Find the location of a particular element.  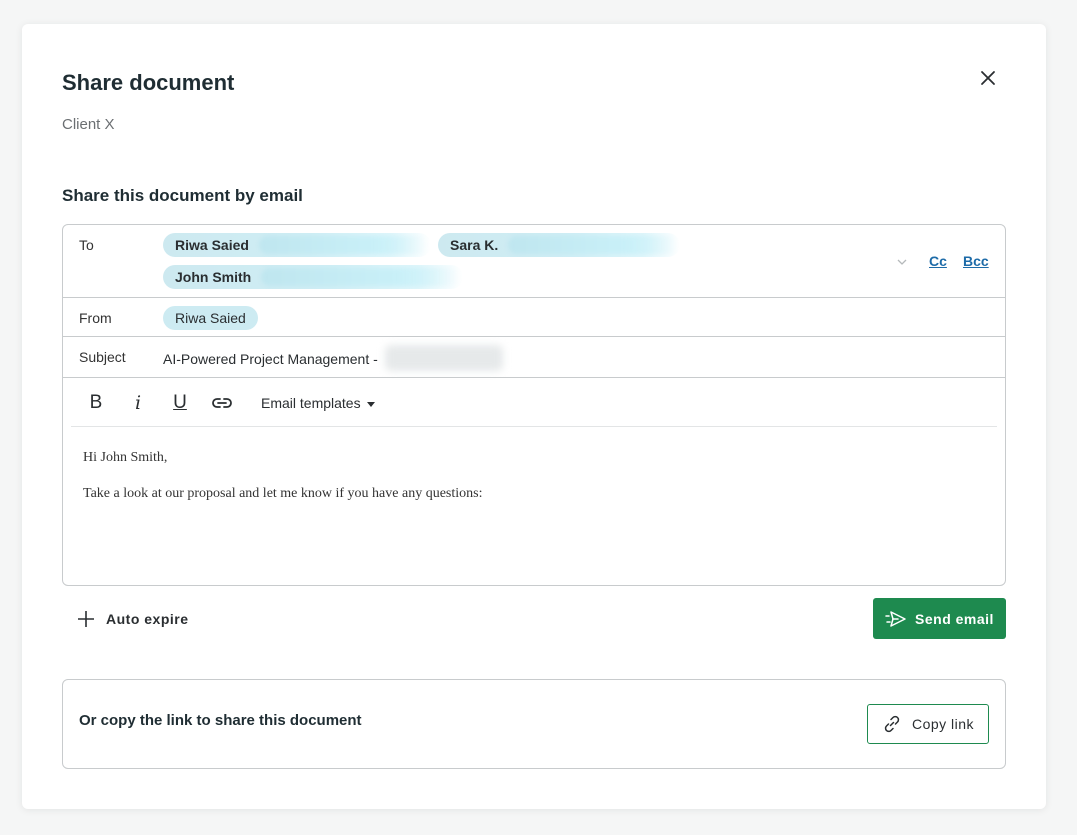

send-email-label: Send email is located at coordinates (954, 618).